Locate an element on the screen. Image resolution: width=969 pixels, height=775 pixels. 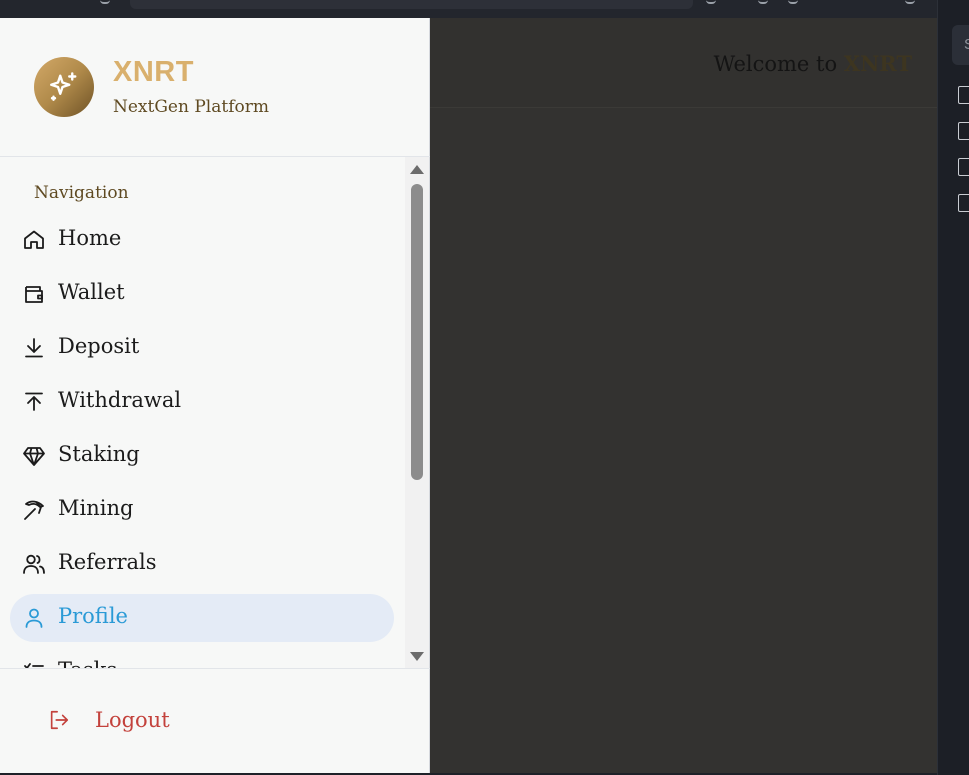
sidebar-item-tasks: Tasks is located at coordinates (202, 658).